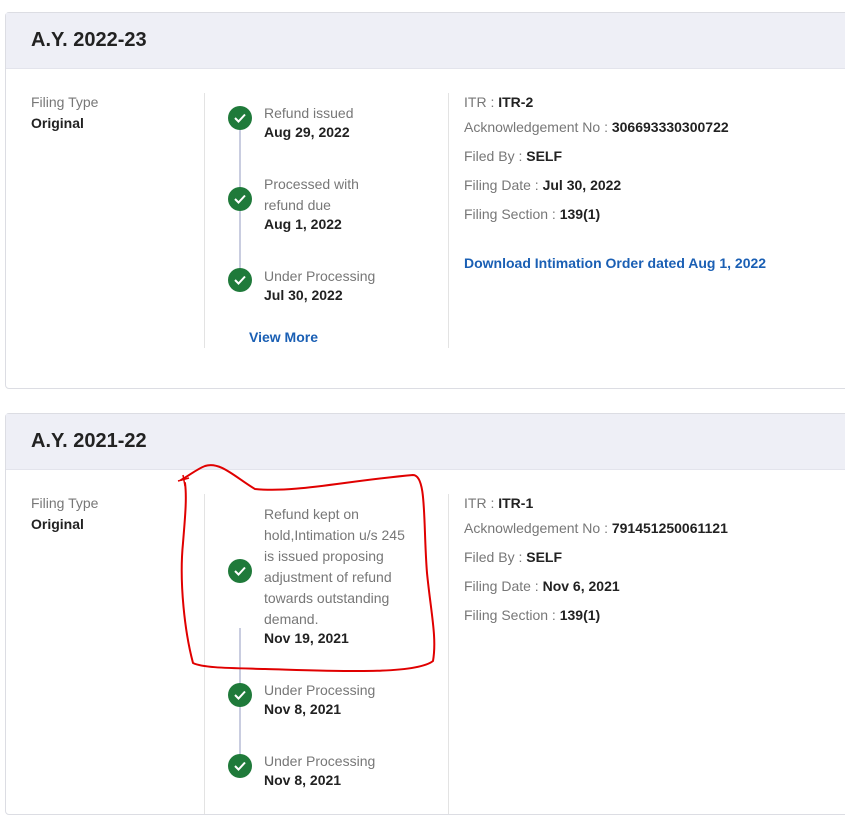  I want to click on filing-date-value: Nov 6, 2021, so click(581, 586).